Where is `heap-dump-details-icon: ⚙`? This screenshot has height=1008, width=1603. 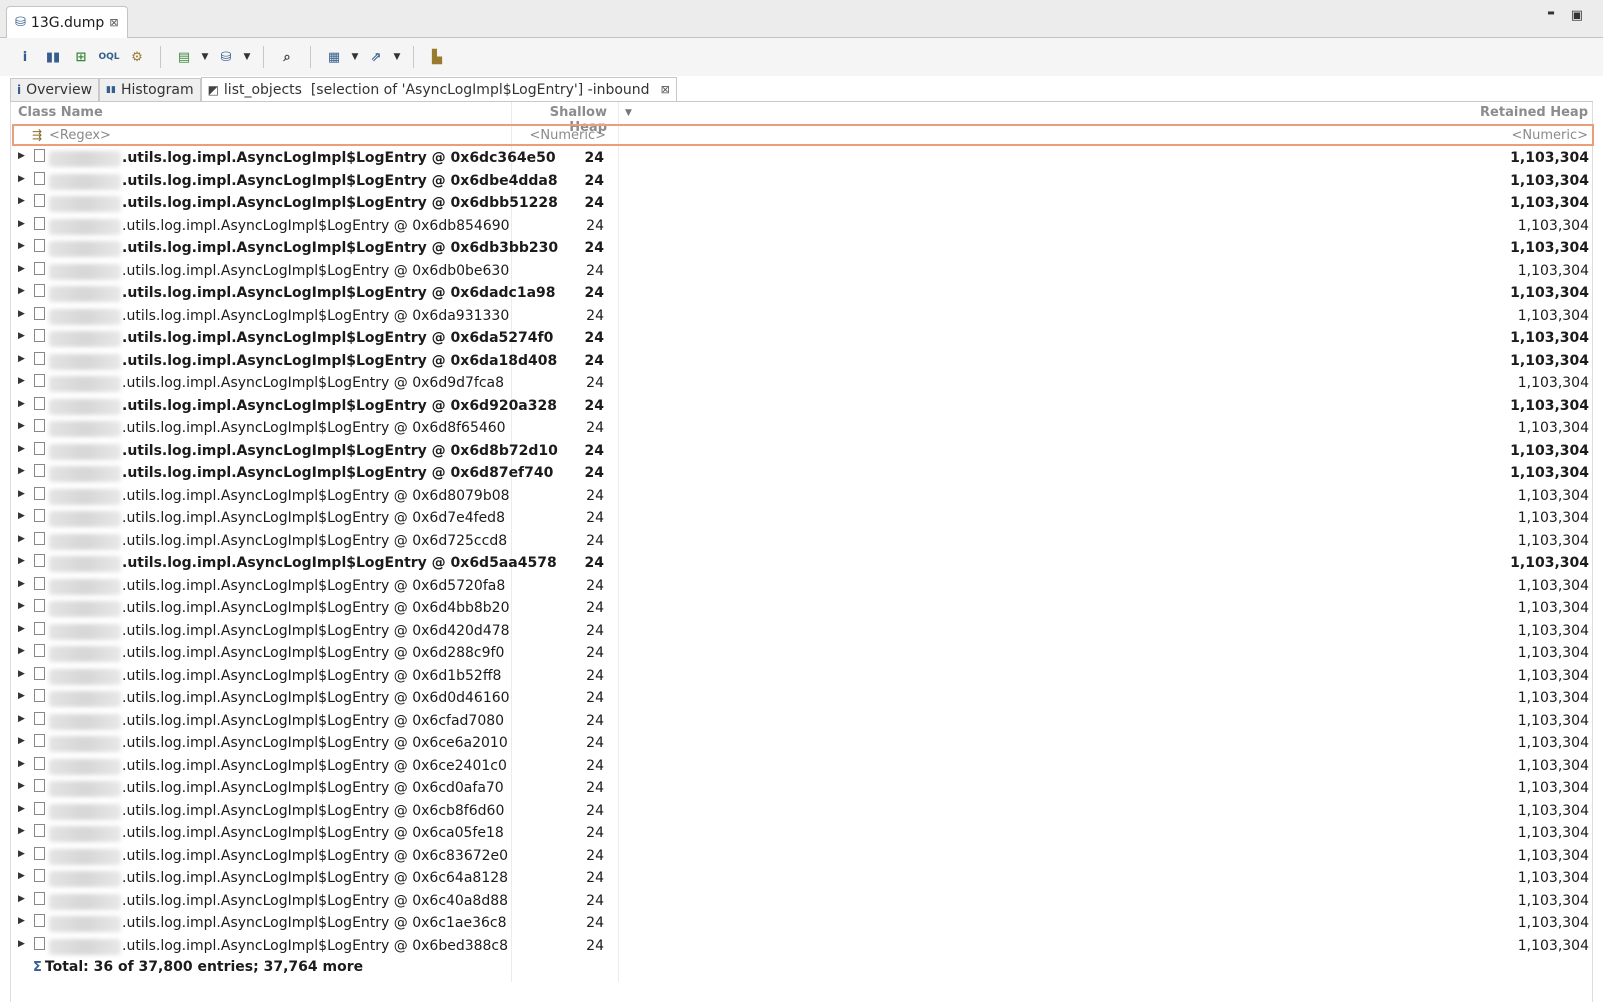 heap-dump-details-icon: ⚙ is located at coordinates (137, 57).